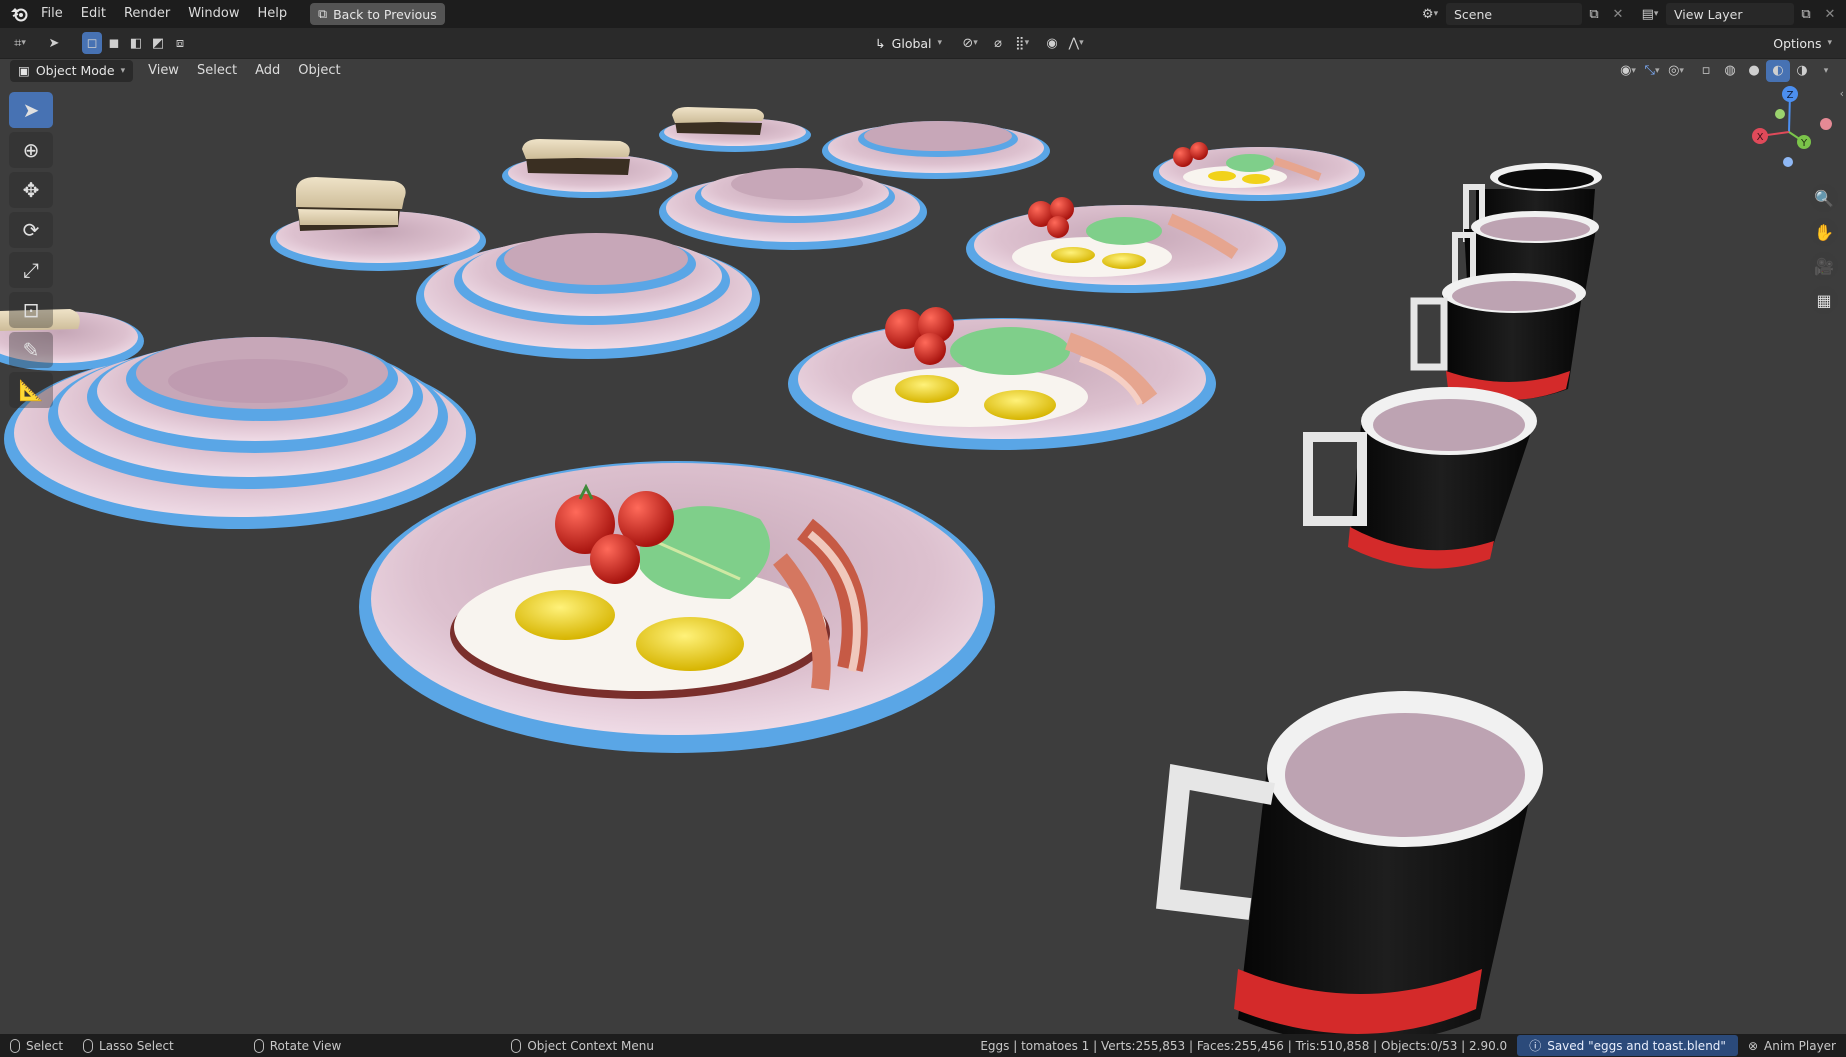  Describe the element at coordinates (1652, 71) in the screenshot. I see `gizmo-toggle-icon: ⤡ ▾` at that location.